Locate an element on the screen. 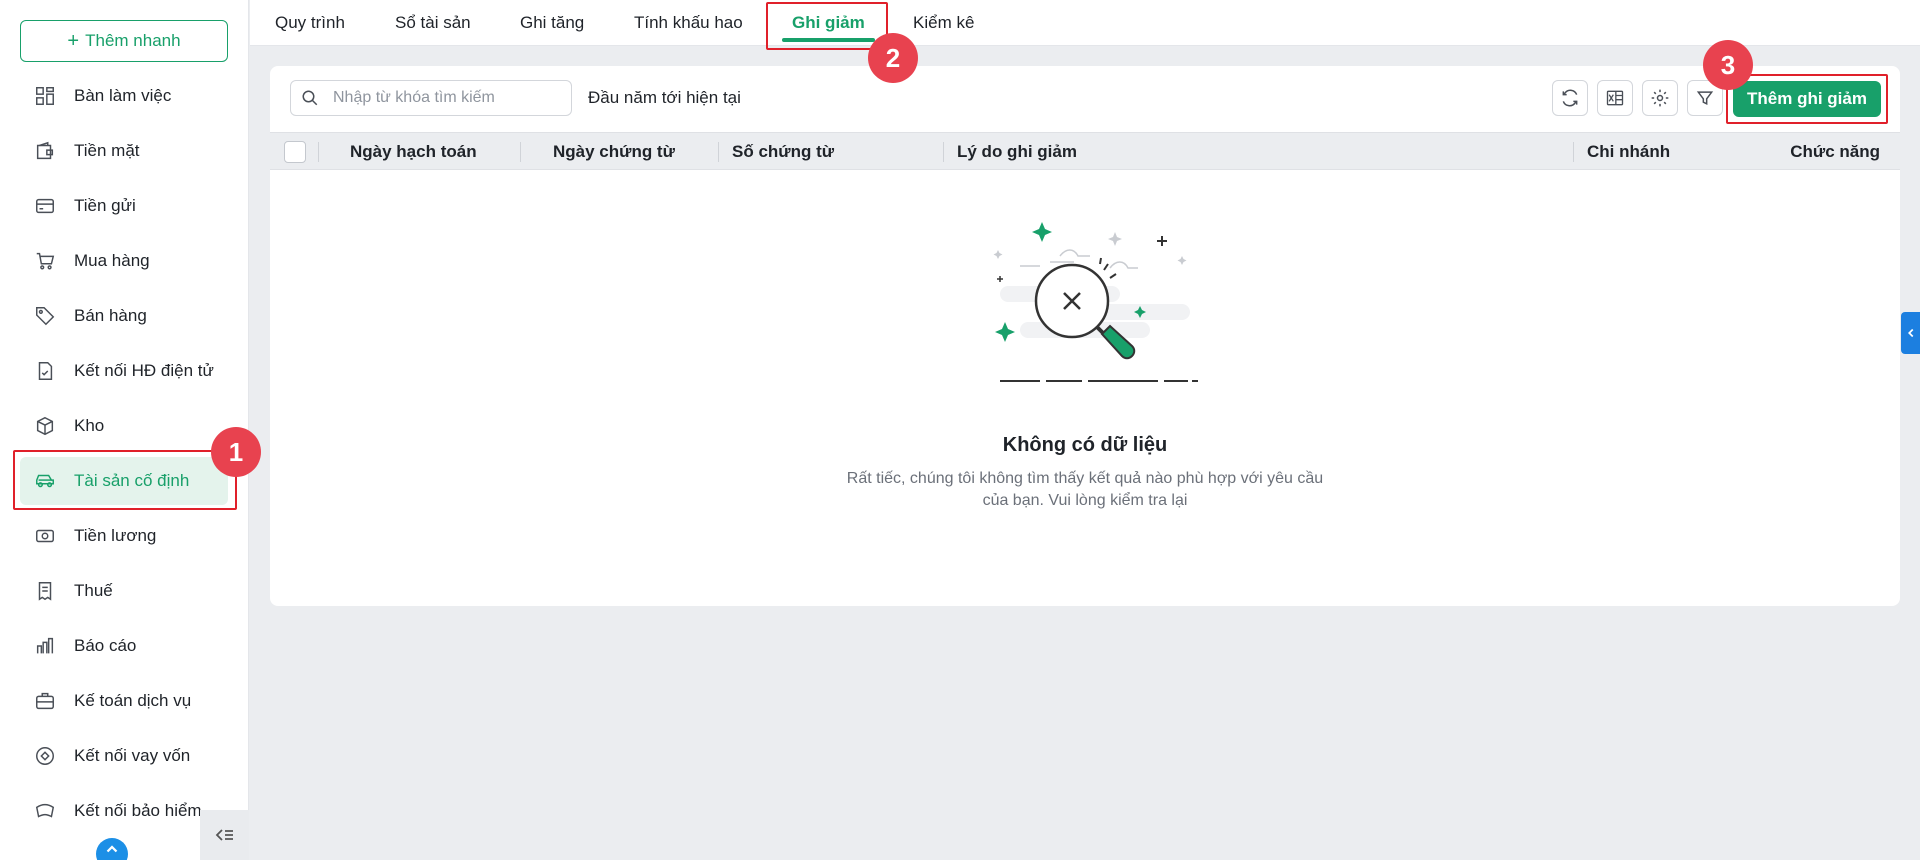 This screenshot has width=1920, height=860. sidebar-item-ket-noi-vay-von: Kết nối vay vốn is located at coordinates (124, 756).